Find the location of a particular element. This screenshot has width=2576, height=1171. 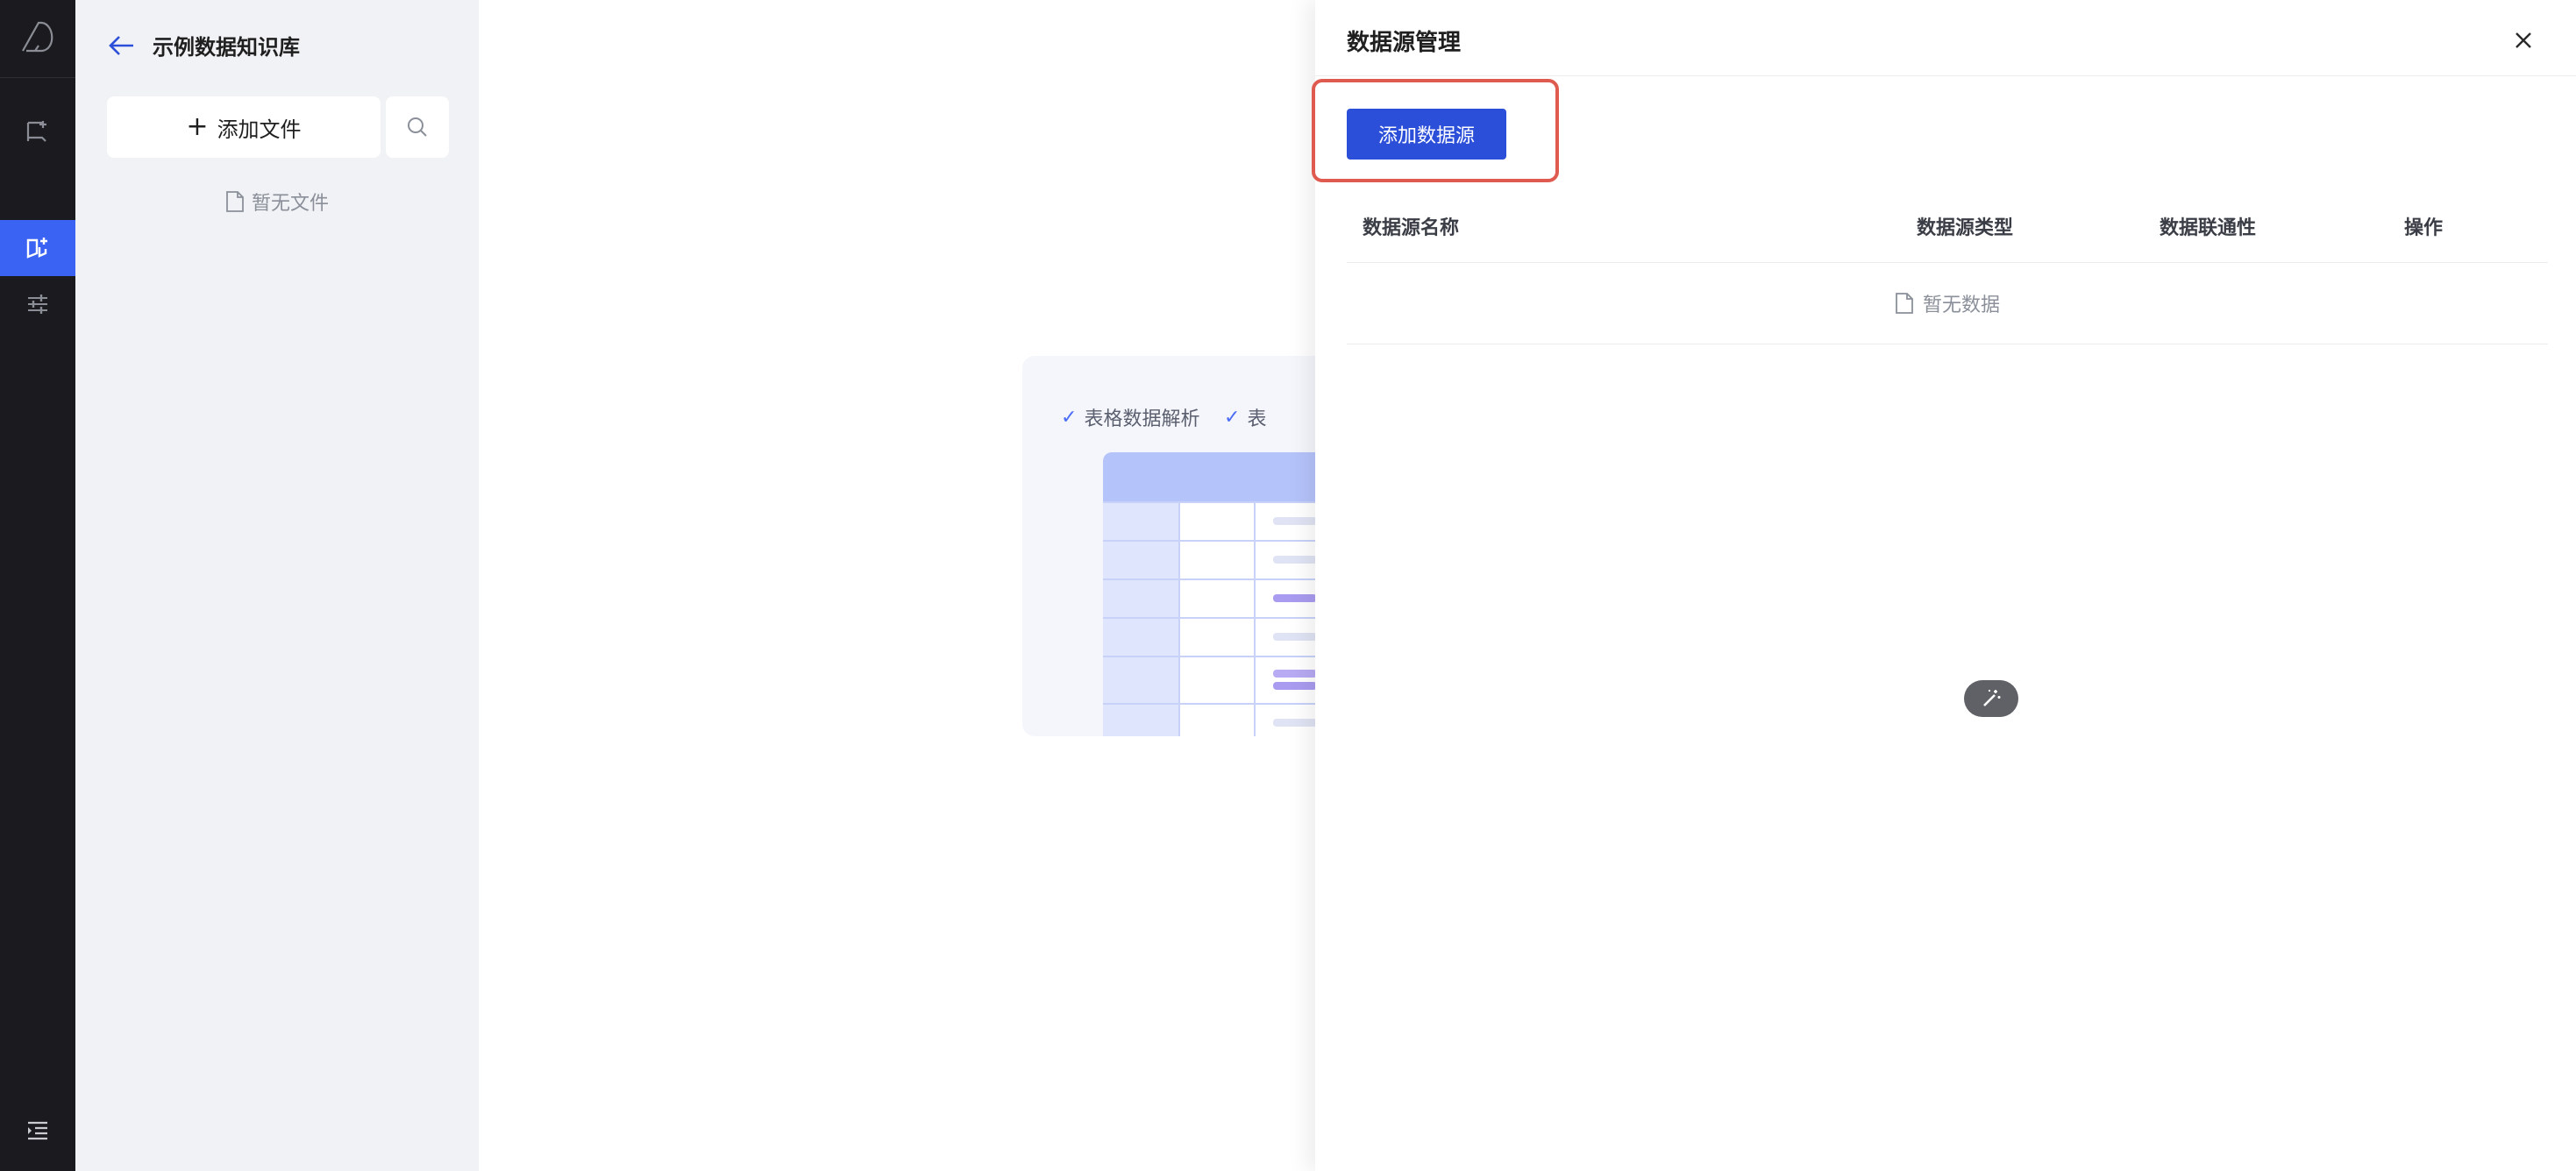

table-empty-state: 暂无数据 is located at coordinates (1947, 303).